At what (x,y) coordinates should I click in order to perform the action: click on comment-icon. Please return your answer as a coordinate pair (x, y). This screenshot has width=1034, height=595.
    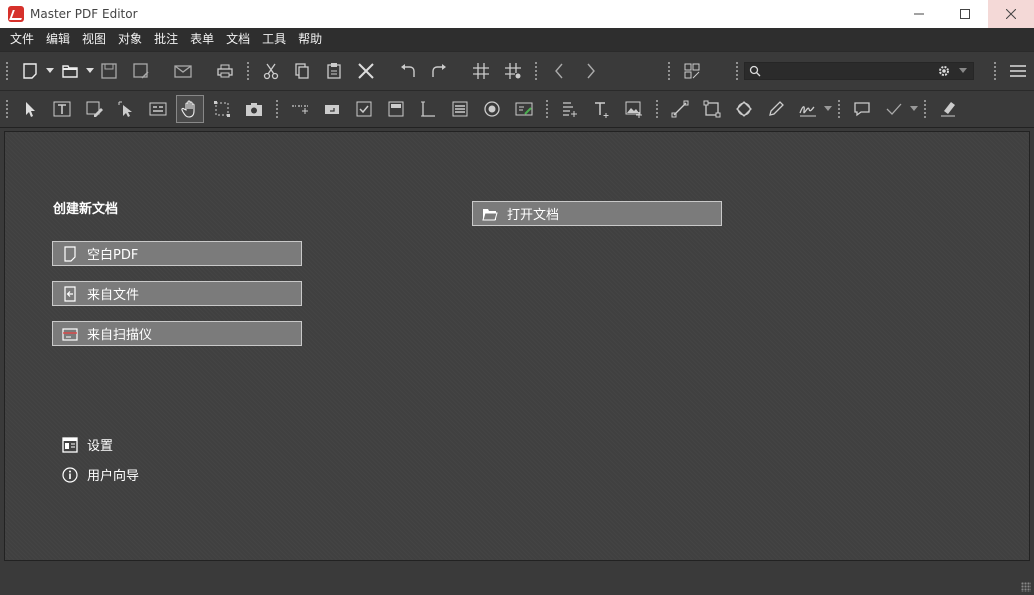
    Looking at the image, I should click on (862, 109).